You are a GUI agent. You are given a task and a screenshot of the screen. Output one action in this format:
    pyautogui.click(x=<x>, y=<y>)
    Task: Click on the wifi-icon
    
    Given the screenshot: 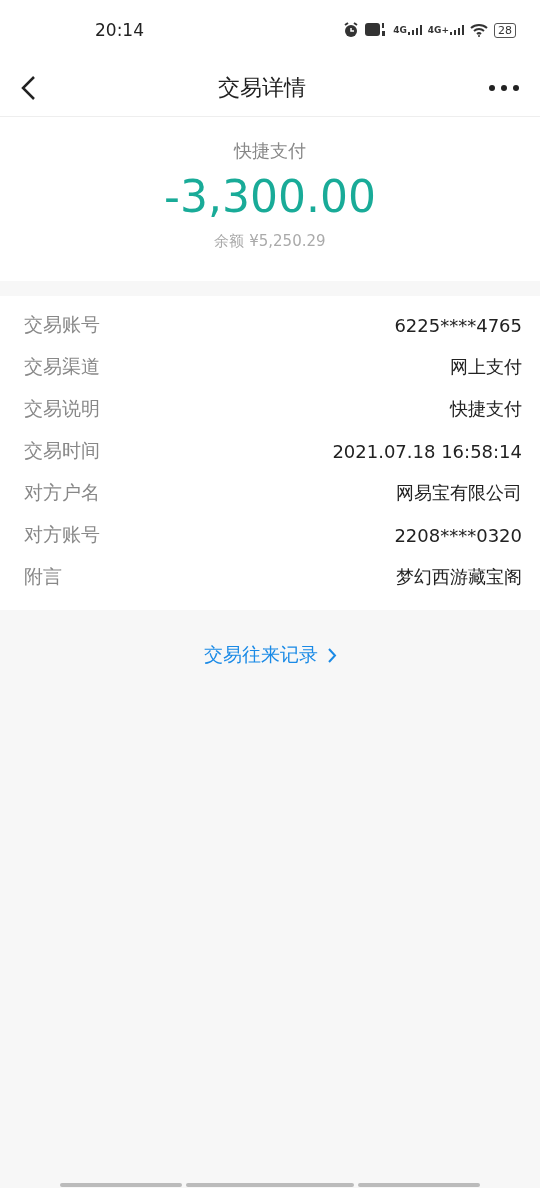 What is the action you would take?
    pyautogui.click(x=479, y=30)
    